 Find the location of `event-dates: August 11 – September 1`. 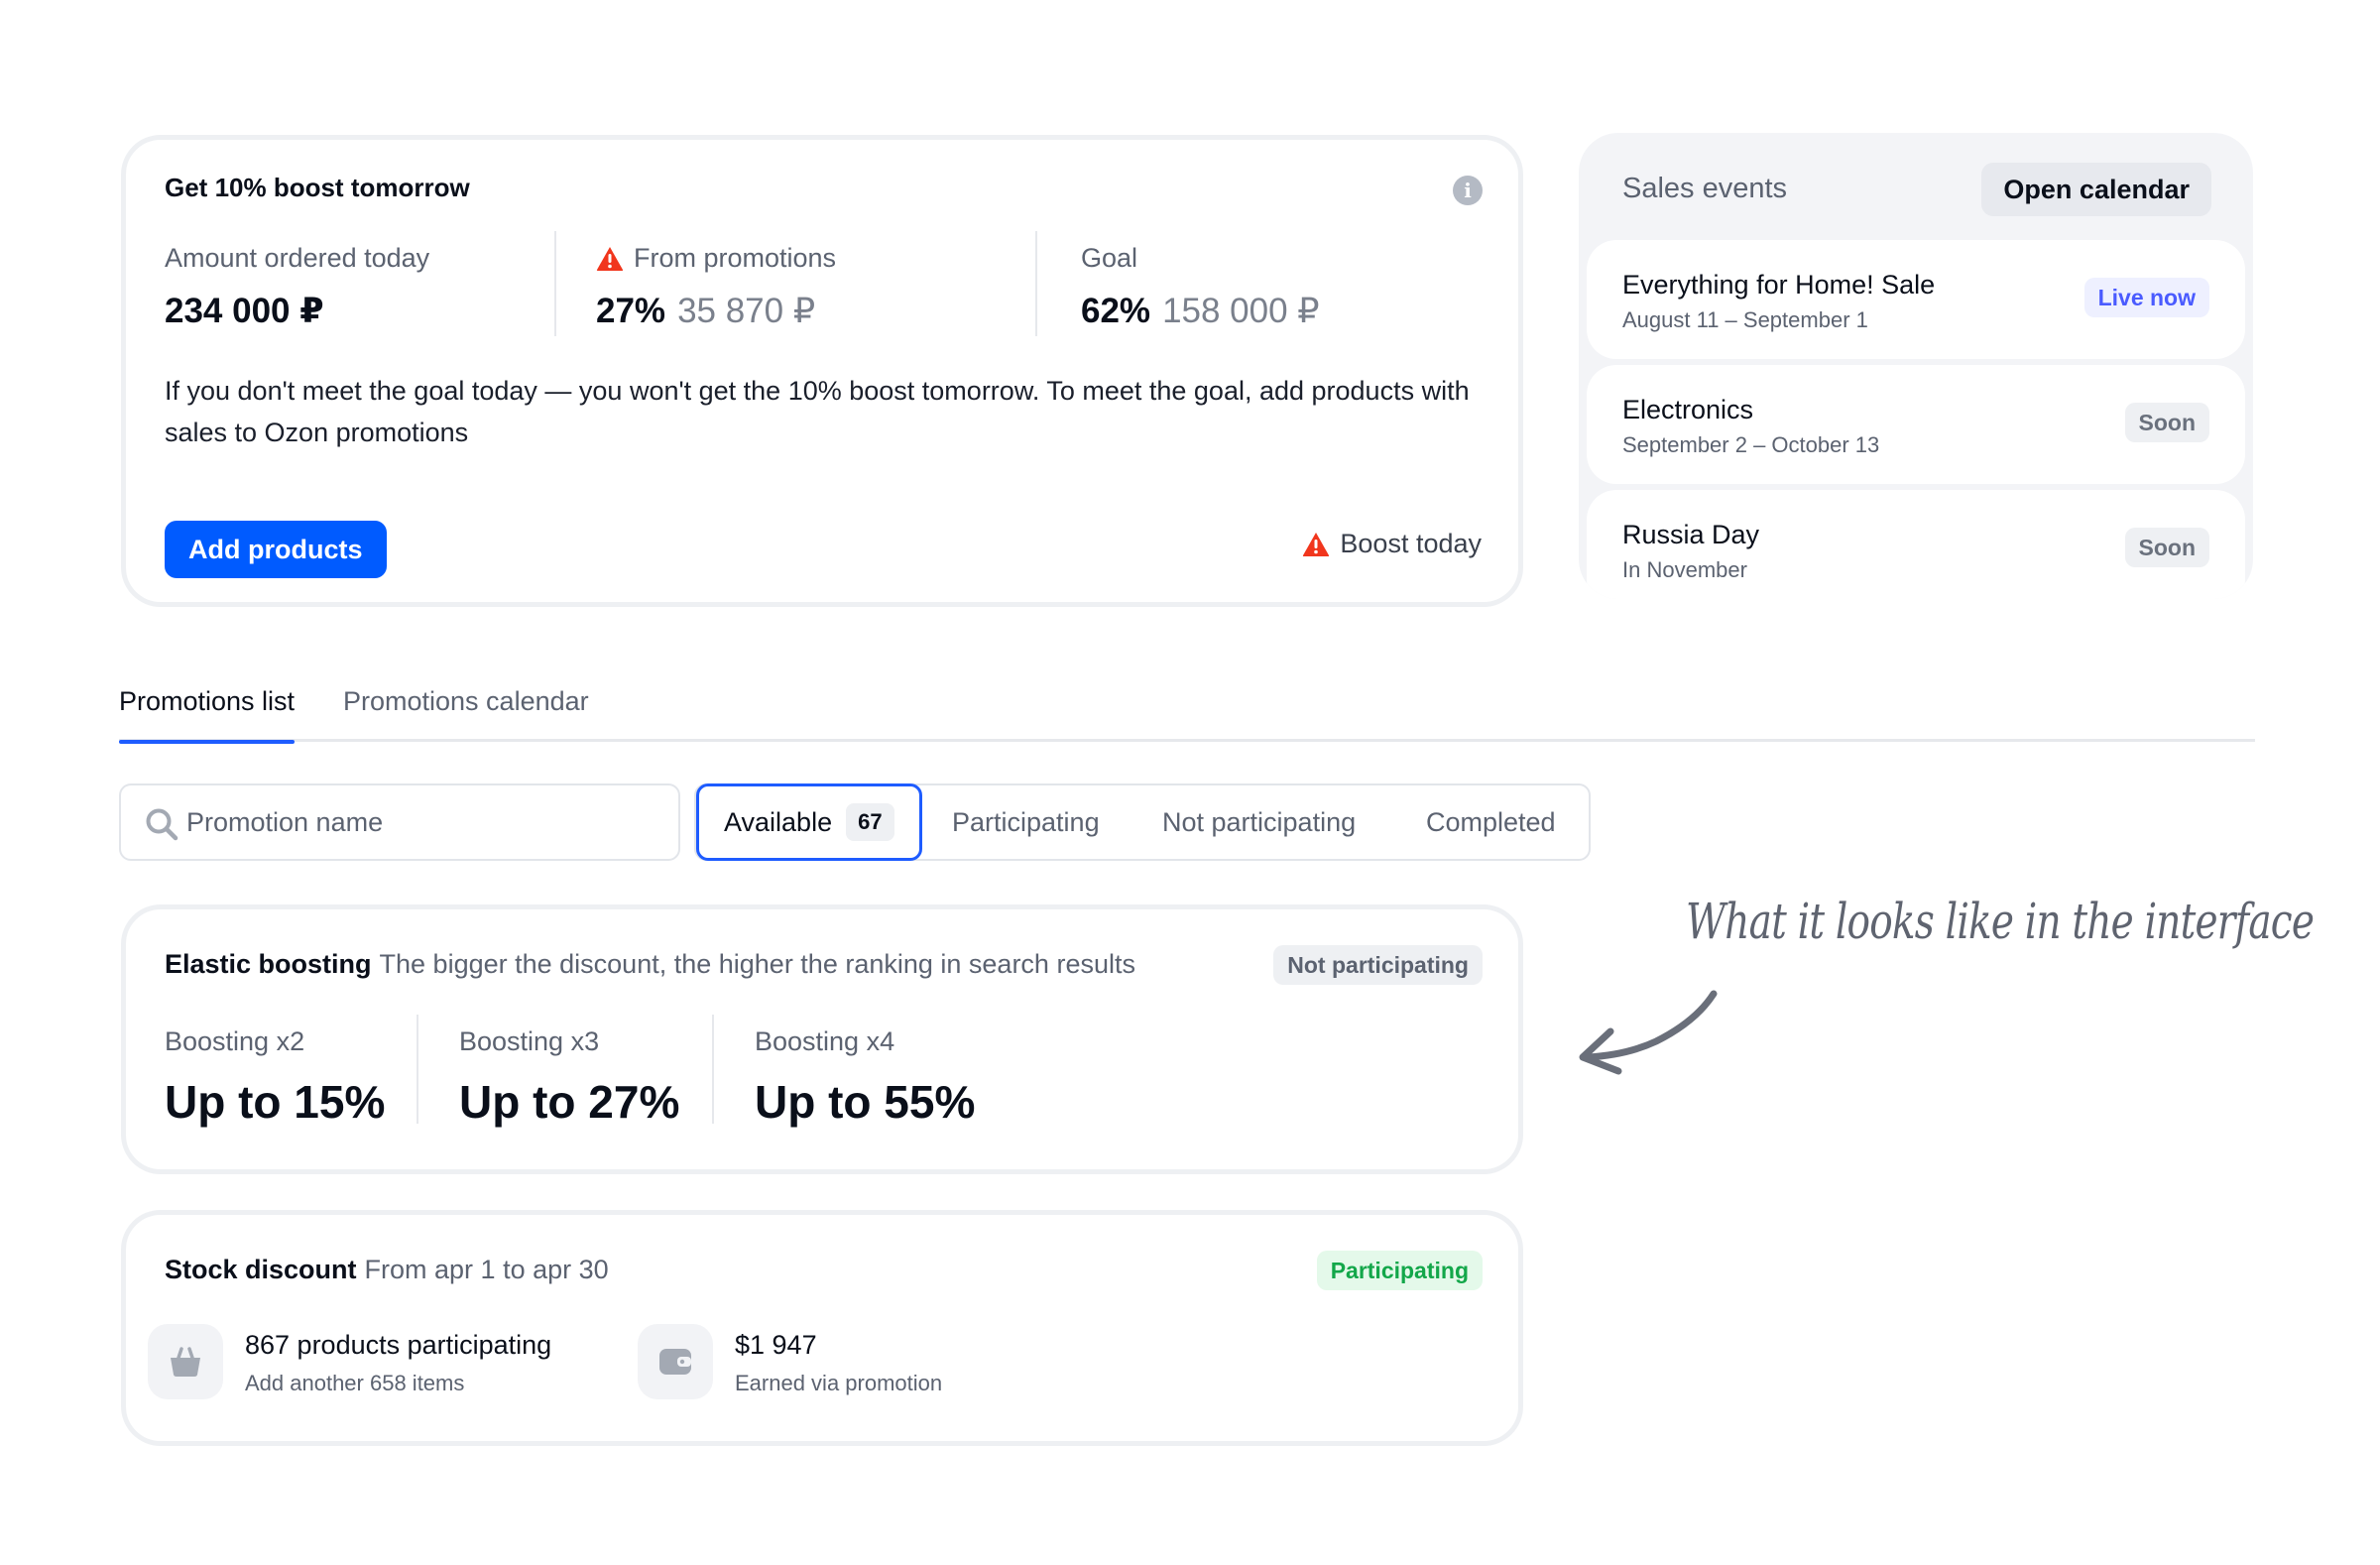

event-dates: August 11 – September 1 is located at coordinates (1745, 319).